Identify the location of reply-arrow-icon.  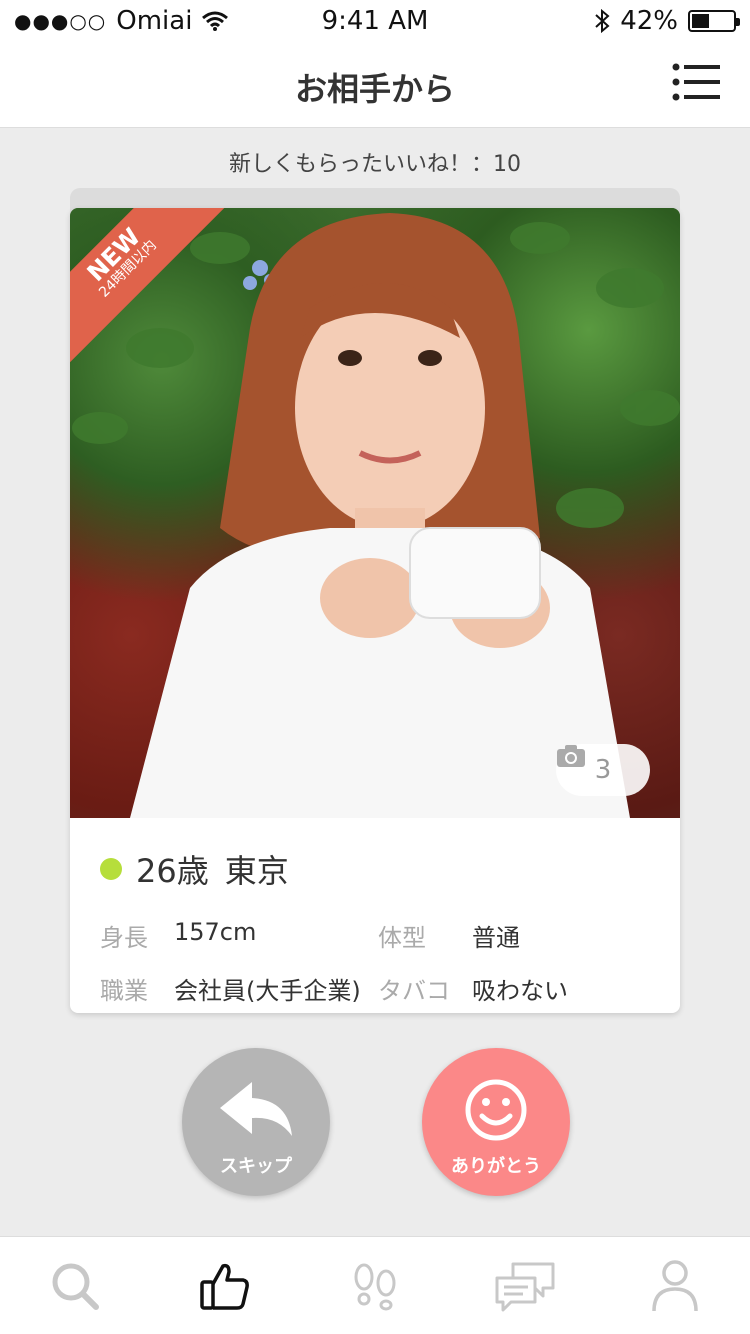
(256, 1109).